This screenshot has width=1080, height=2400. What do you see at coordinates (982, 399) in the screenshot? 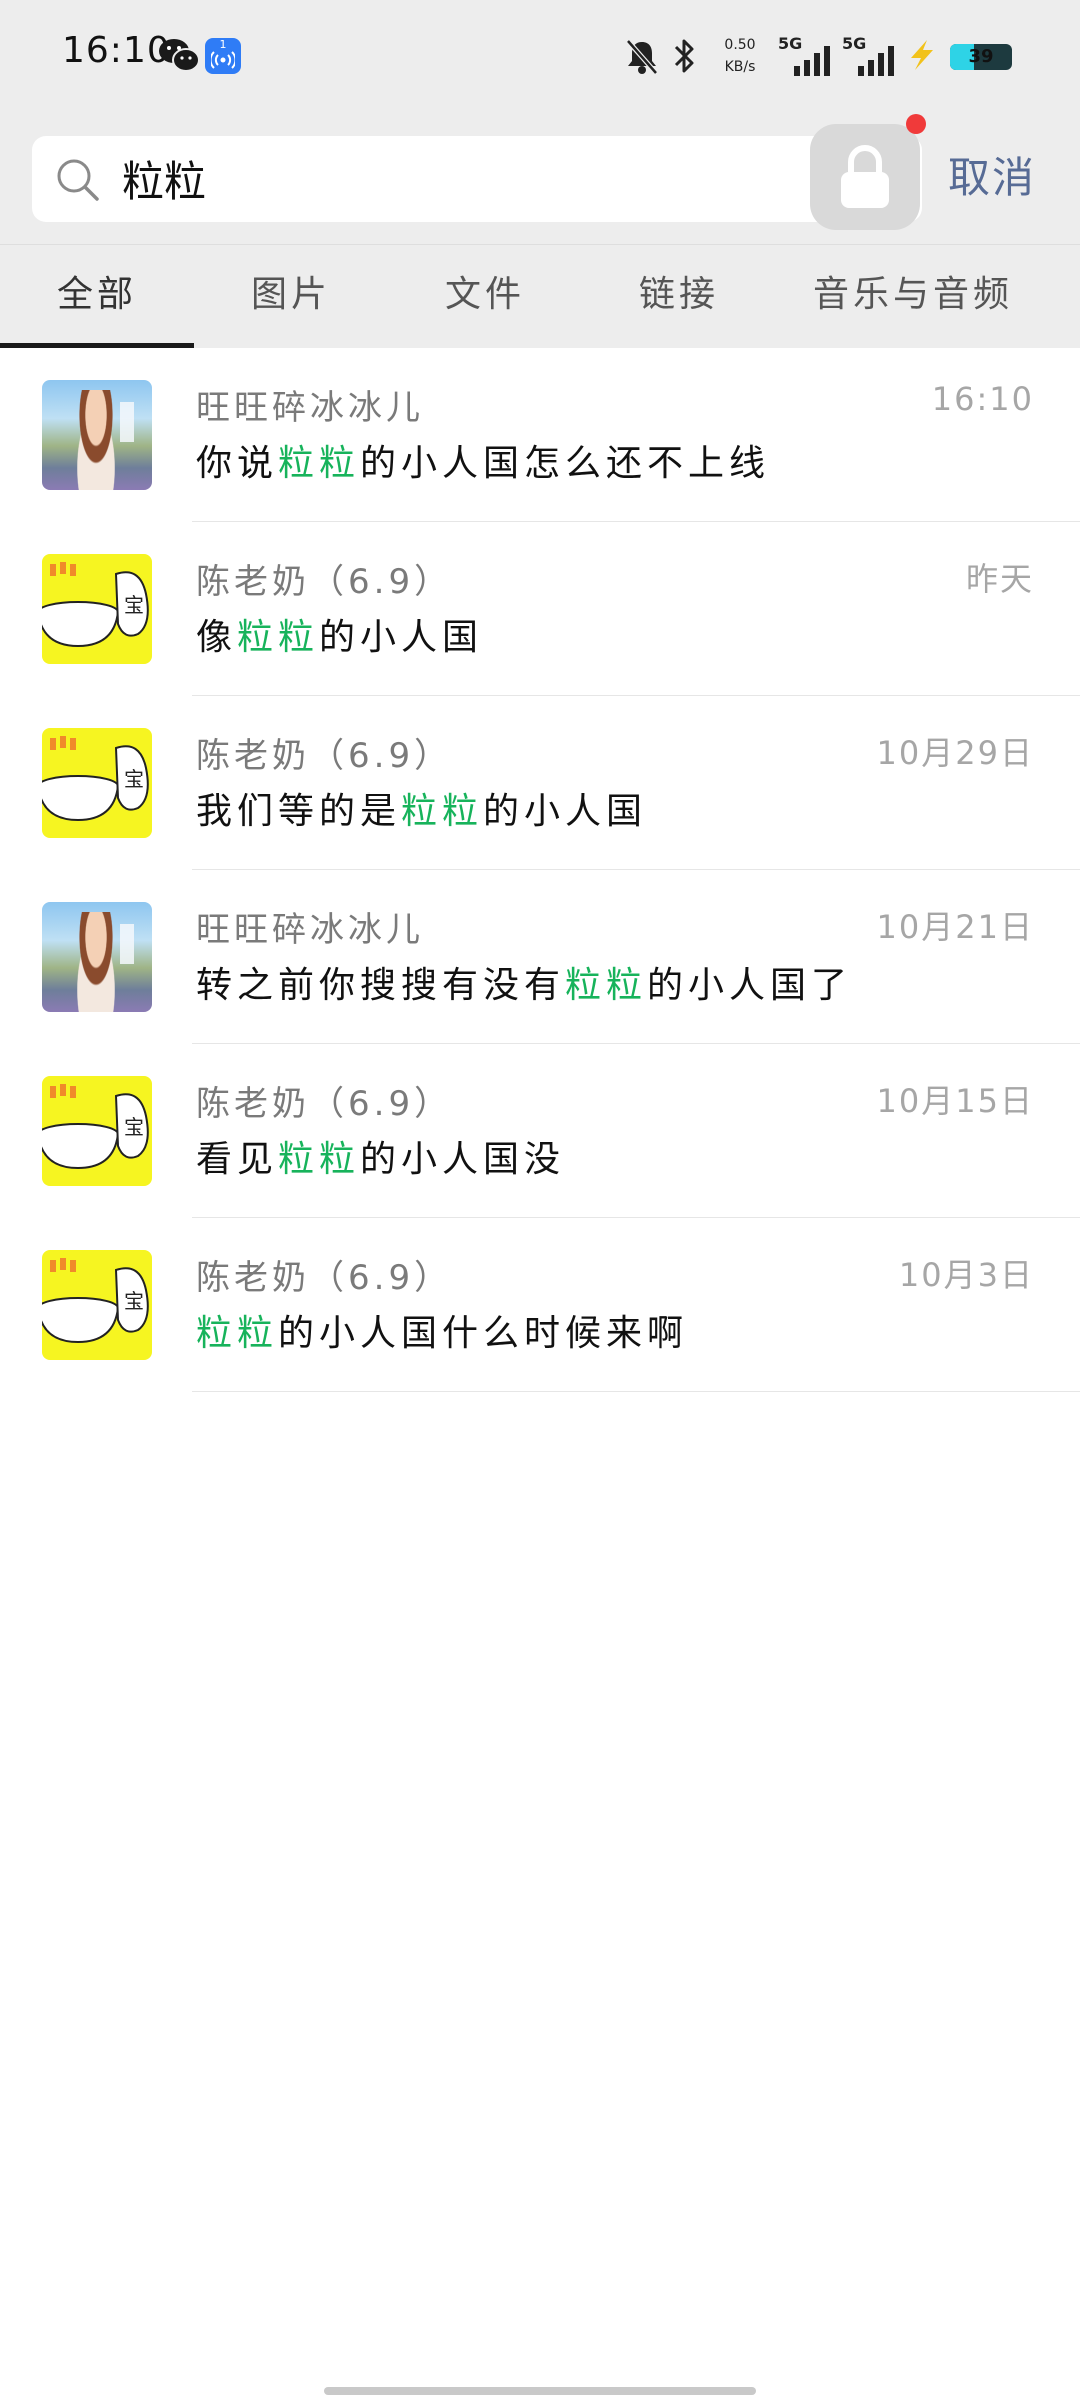
I see `result-date: 16:10` at bounding box center [982, 399].